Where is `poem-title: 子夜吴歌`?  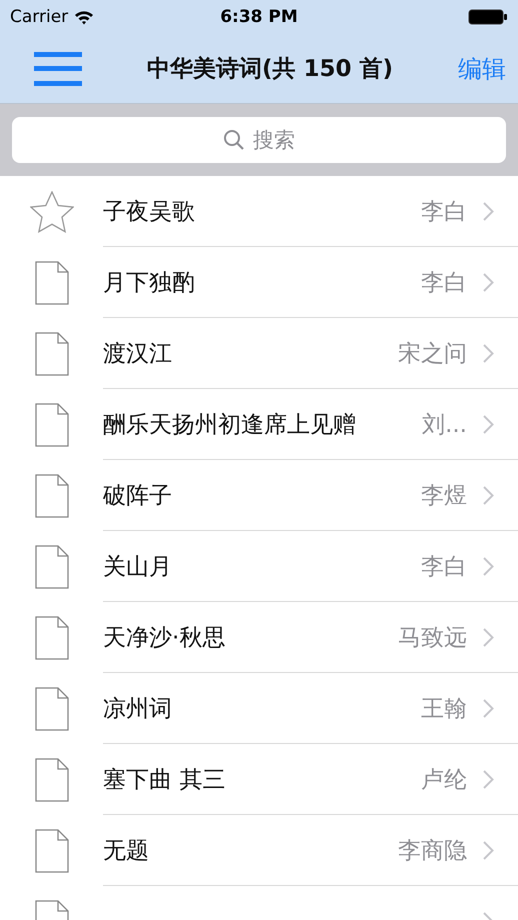 poem-title: 子夜吴歌 is located at coordinates (149, 212).